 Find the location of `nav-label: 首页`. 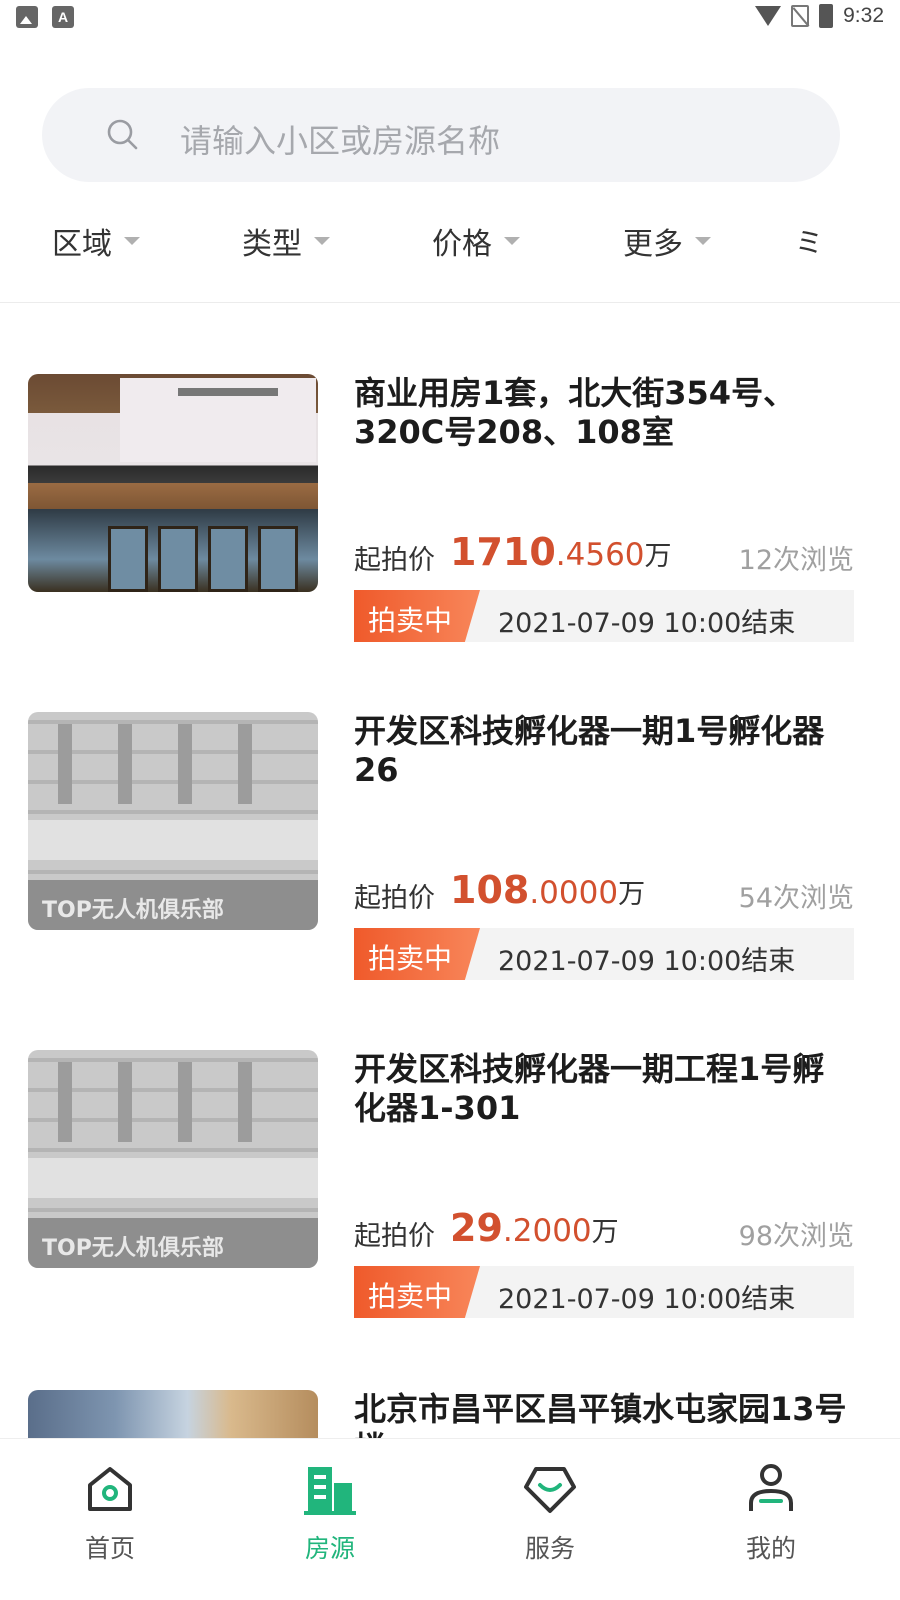

nav-label: 首页 is located at coordinates (109, 1548).